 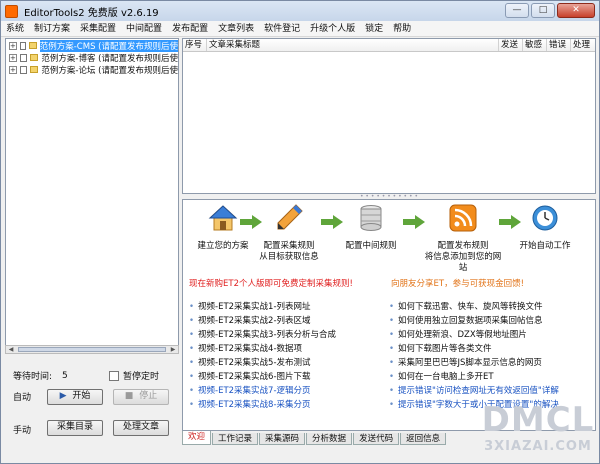 I want to click on step-label: 配置发布规则 将信息添加到您的网站, so click(x=463, y=257).